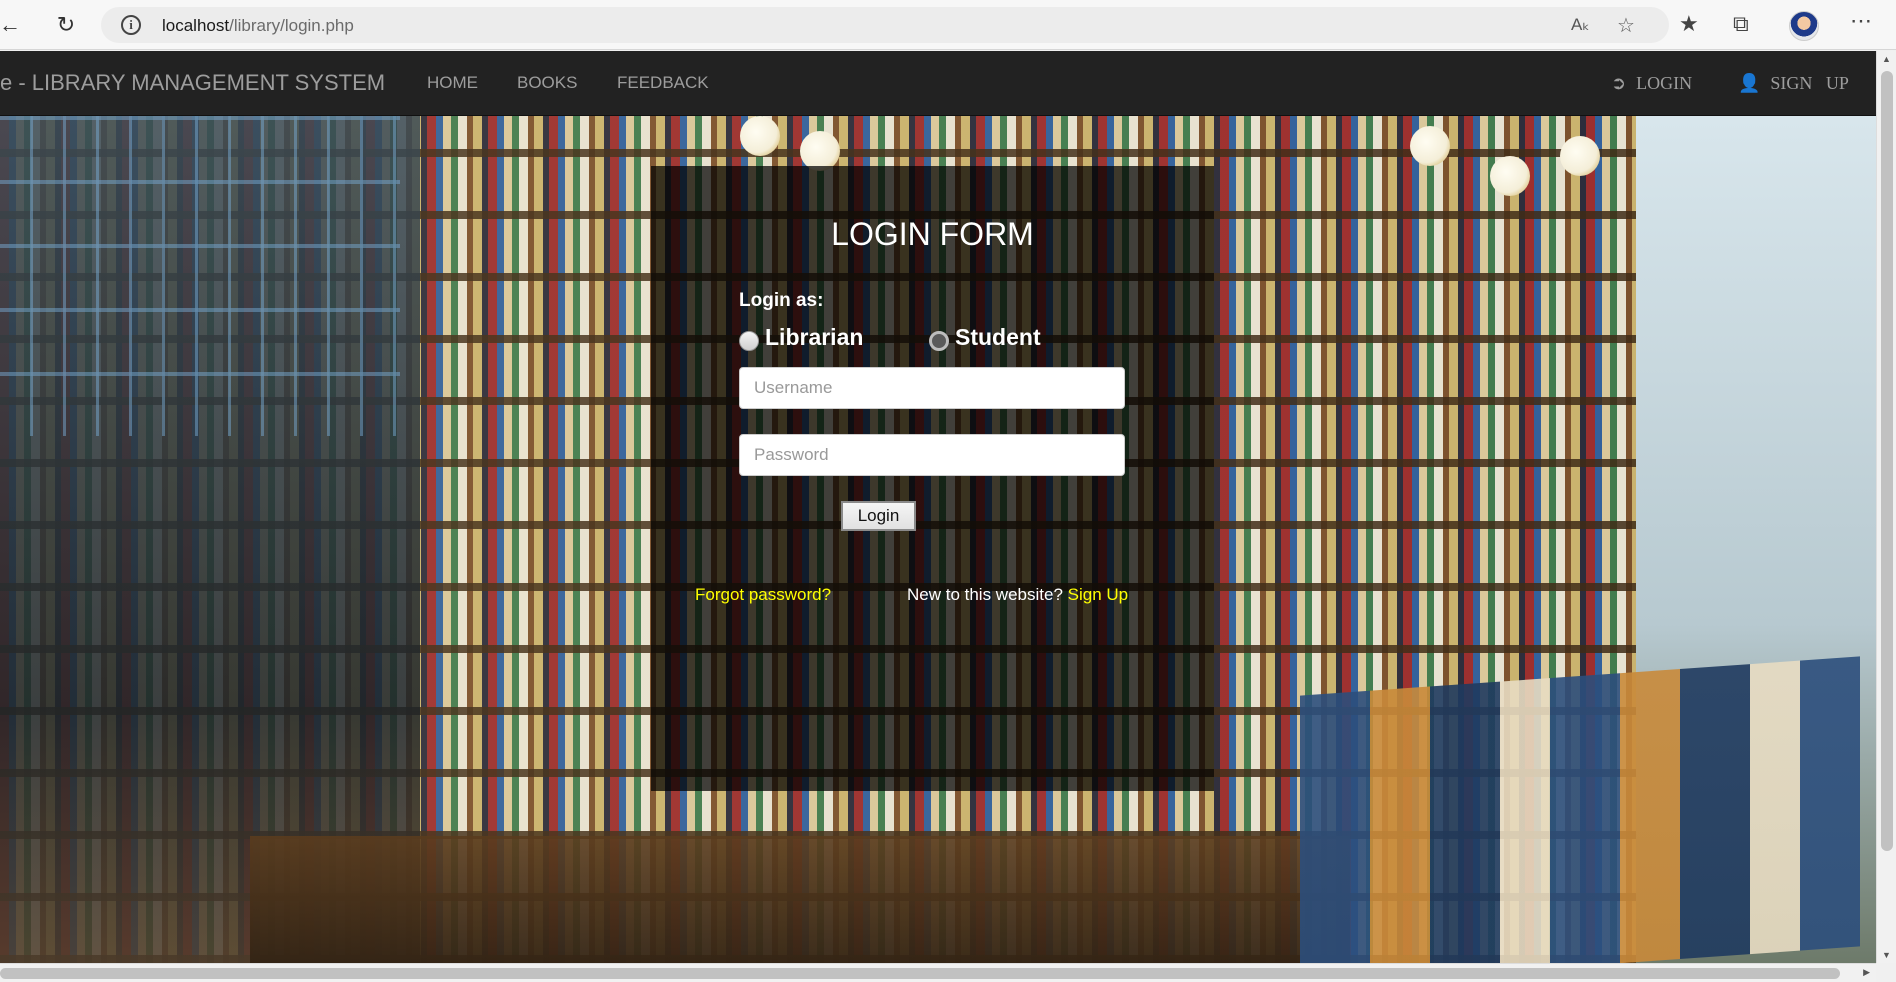 The height and width of the screenshot is (982, 1896). I want to click on new-user-prompt: New to this website? Sign Up, so click(1017, 595).